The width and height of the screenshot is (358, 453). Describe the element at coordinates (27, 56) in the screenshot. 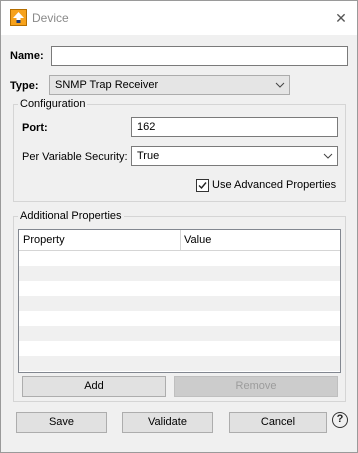

I see `name-label: Name:` at that location.